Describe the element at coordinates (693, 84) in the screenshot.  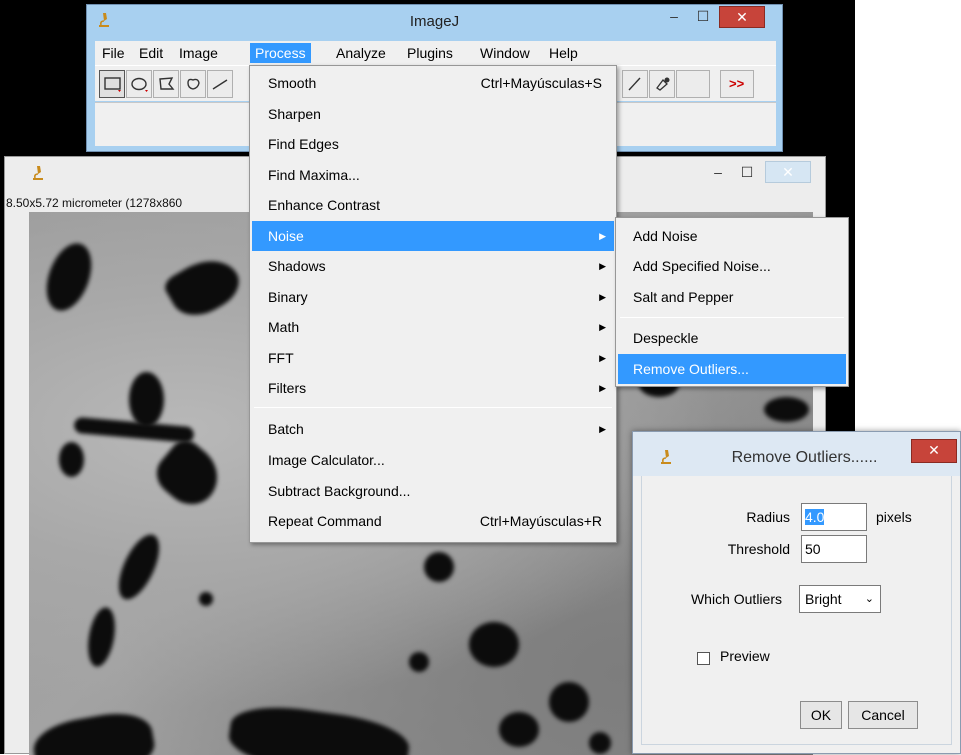
I see `custom-tool-slot` at that location.